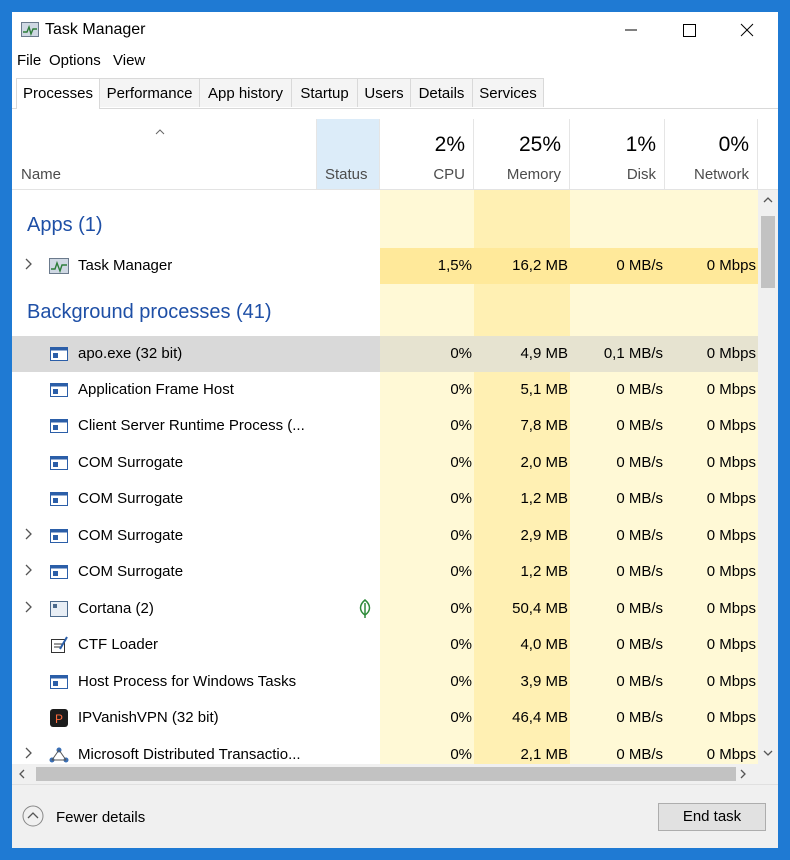  Describe the element at coordinates (385, 463) in the screenshot. I see `table-row: COM Surrogate 0% 2,0 MB 0 MB/s 0 Mbps` at that location.